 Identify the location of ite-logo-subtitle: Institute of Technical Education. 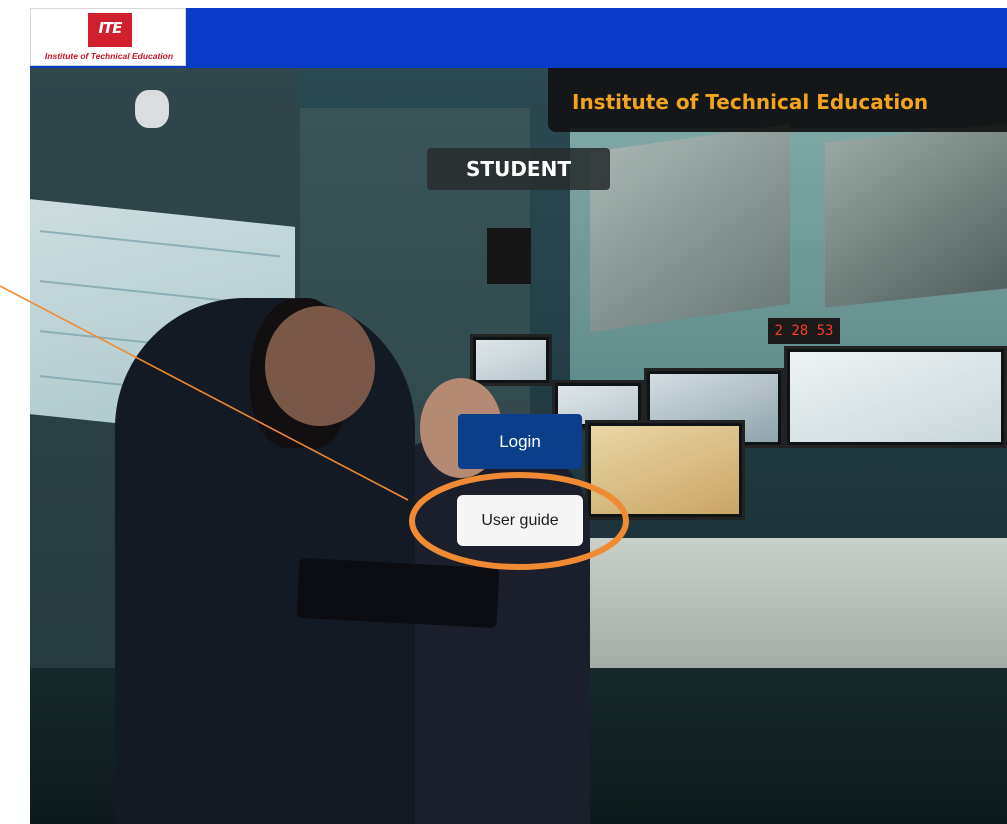
(109, 56).